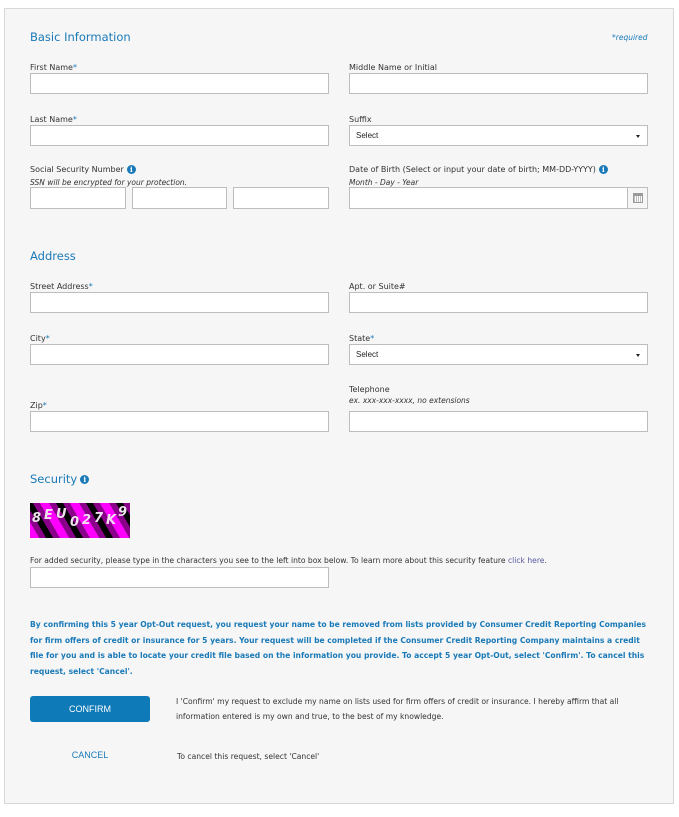  What do you see at coordinates (80, 37) in the screenshot?
I see `basic-information-heading: Basic Information` at bounding box center [80, 37].